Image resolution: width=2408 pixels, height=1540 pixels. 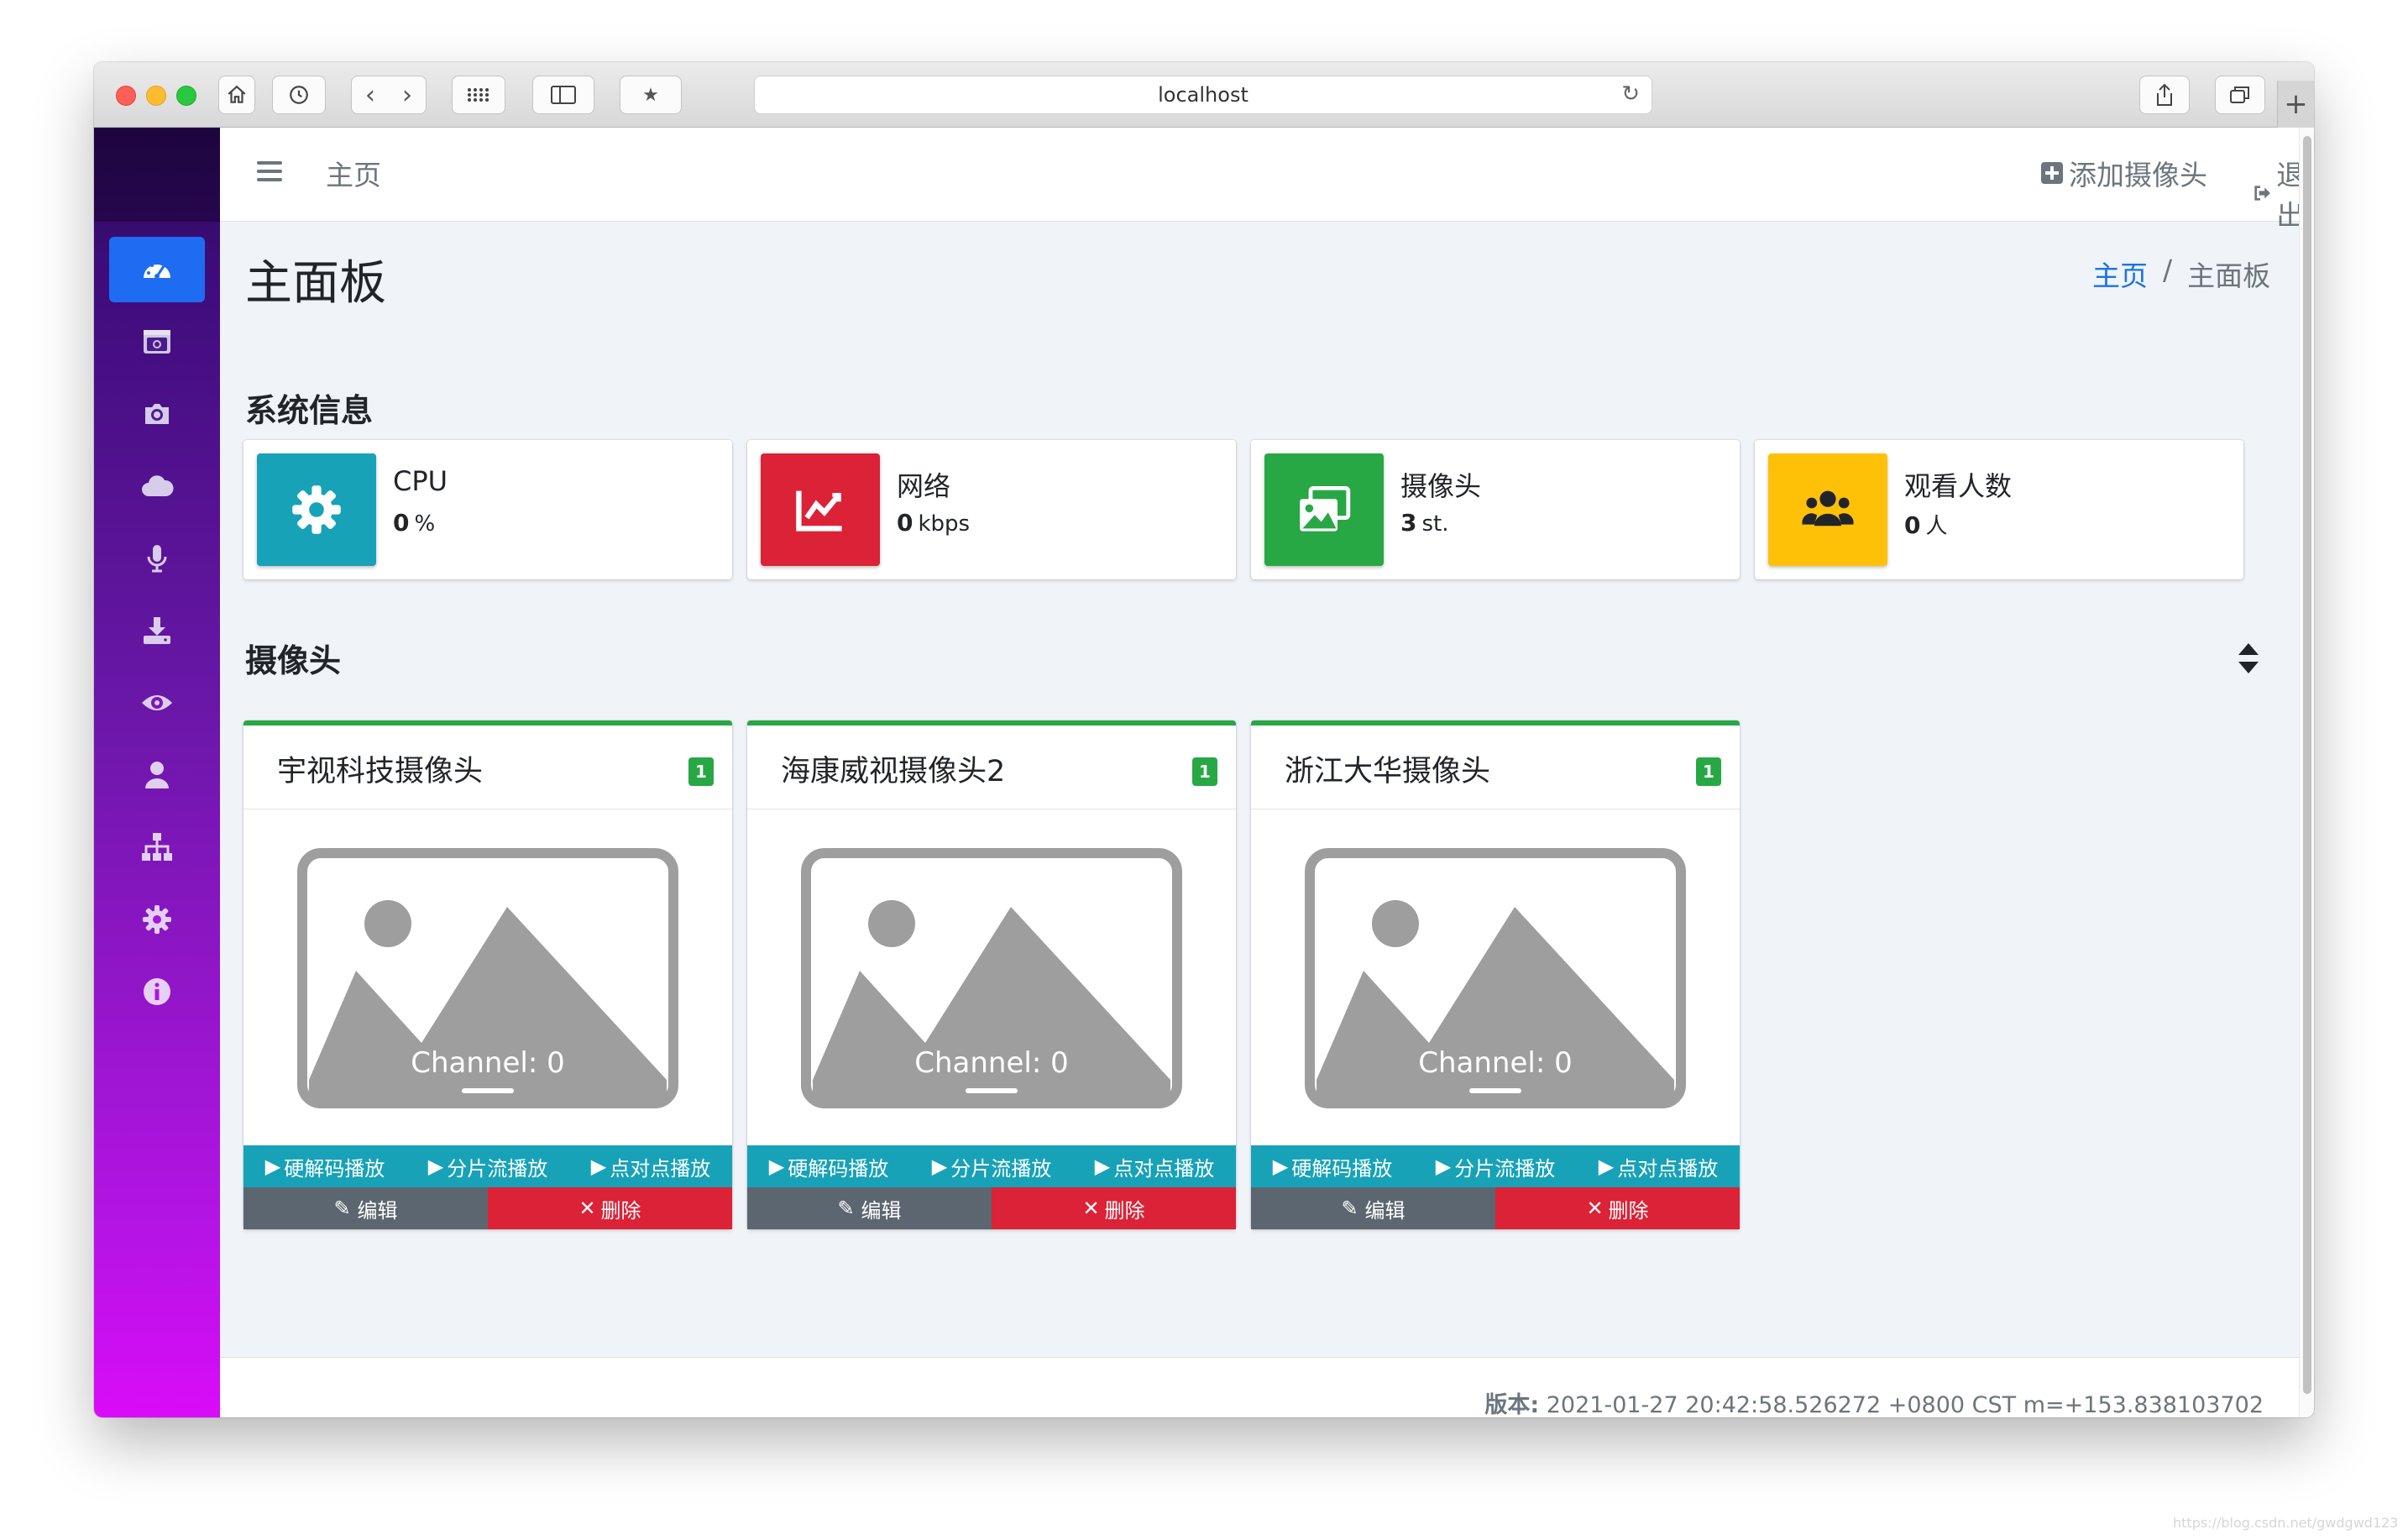 What do you see at coordinates (186, 96) in the screenshot?
I see `zoom-window-button` at bounding box center [186, 96].